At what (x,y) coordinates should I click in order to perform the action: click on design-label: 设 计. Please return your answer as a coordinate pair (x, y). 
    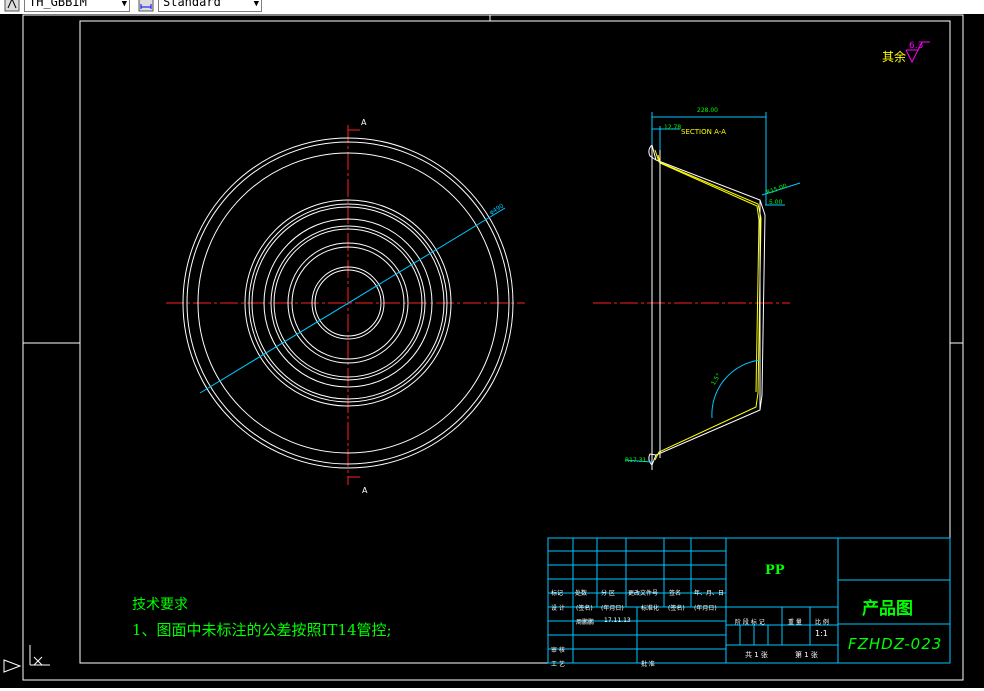
    Looking at the image, I should click on (558, 608).